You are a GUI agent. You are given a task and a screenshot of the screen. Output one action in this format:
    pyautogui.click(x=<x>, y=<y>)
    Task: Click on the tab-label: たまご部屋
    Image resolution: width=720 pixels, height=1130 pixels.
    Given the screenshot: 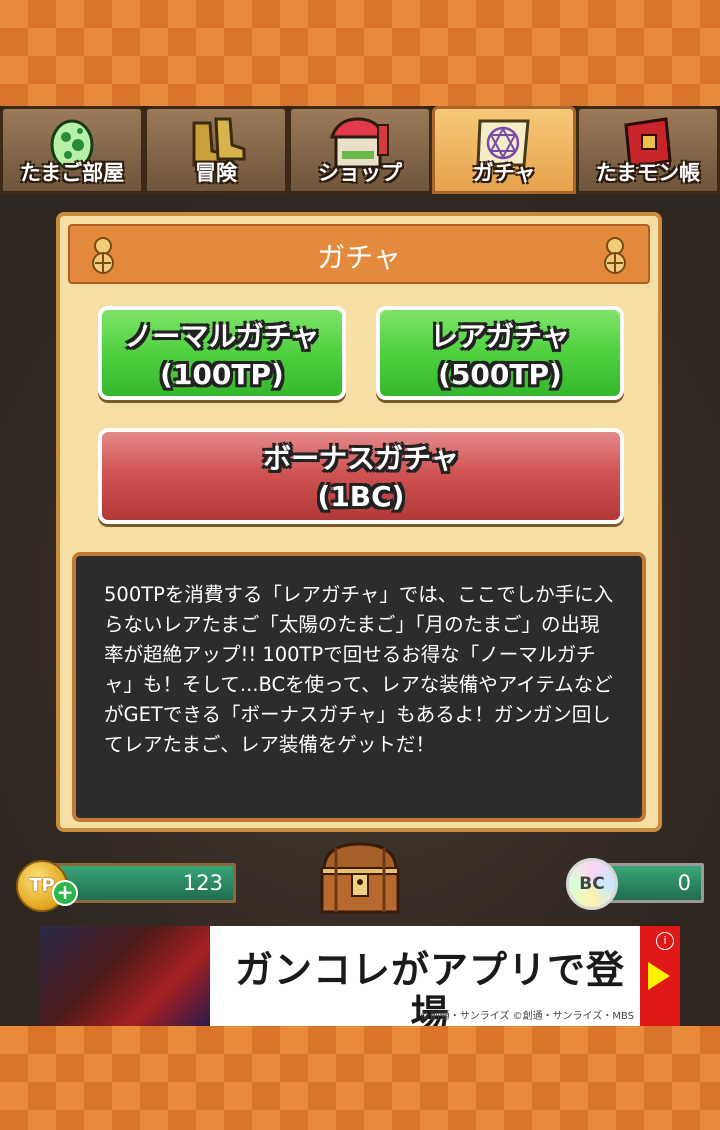 What is the action you would take?
    pyautogui.click(x=72, y=173)
    